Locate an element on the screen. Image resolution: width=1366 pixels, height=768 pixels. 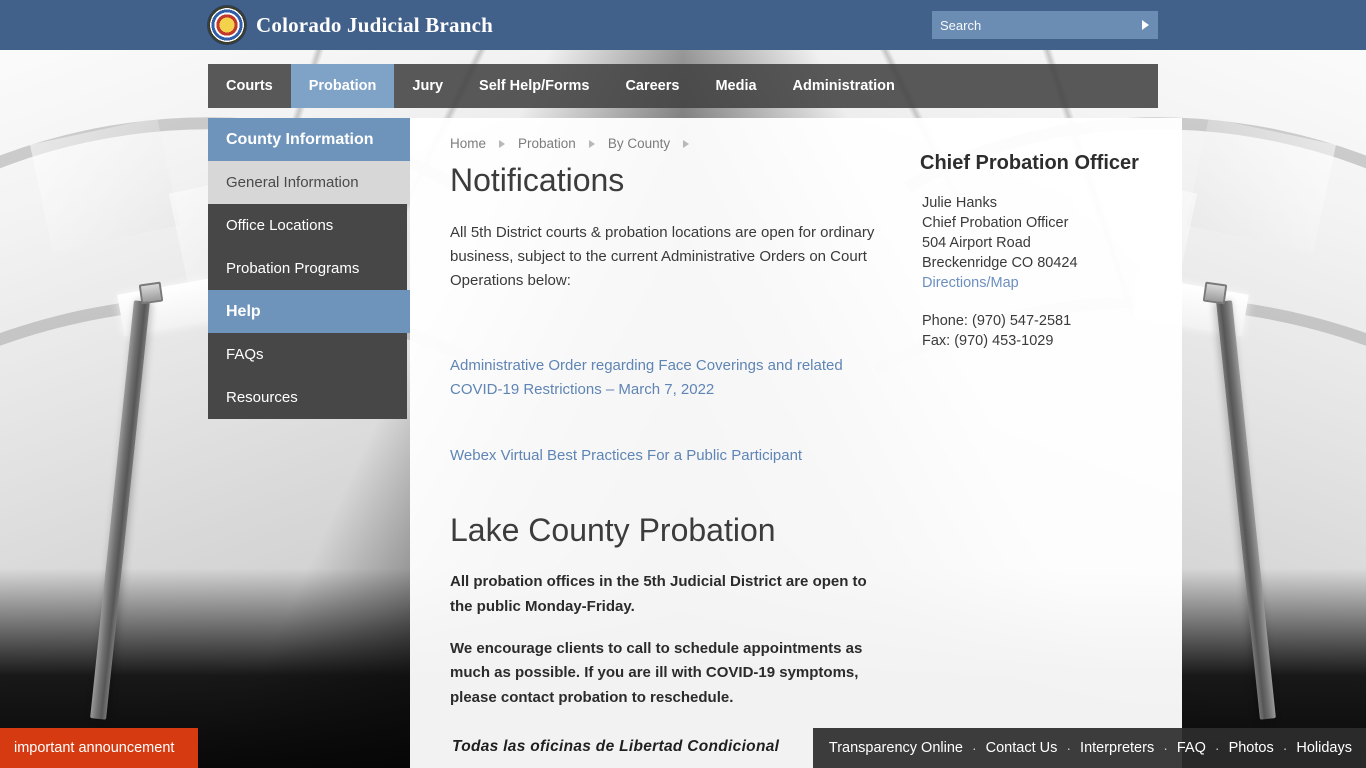
cpo-phone: Phone: (970) 547-2581 is located at coordinates (997, 321).